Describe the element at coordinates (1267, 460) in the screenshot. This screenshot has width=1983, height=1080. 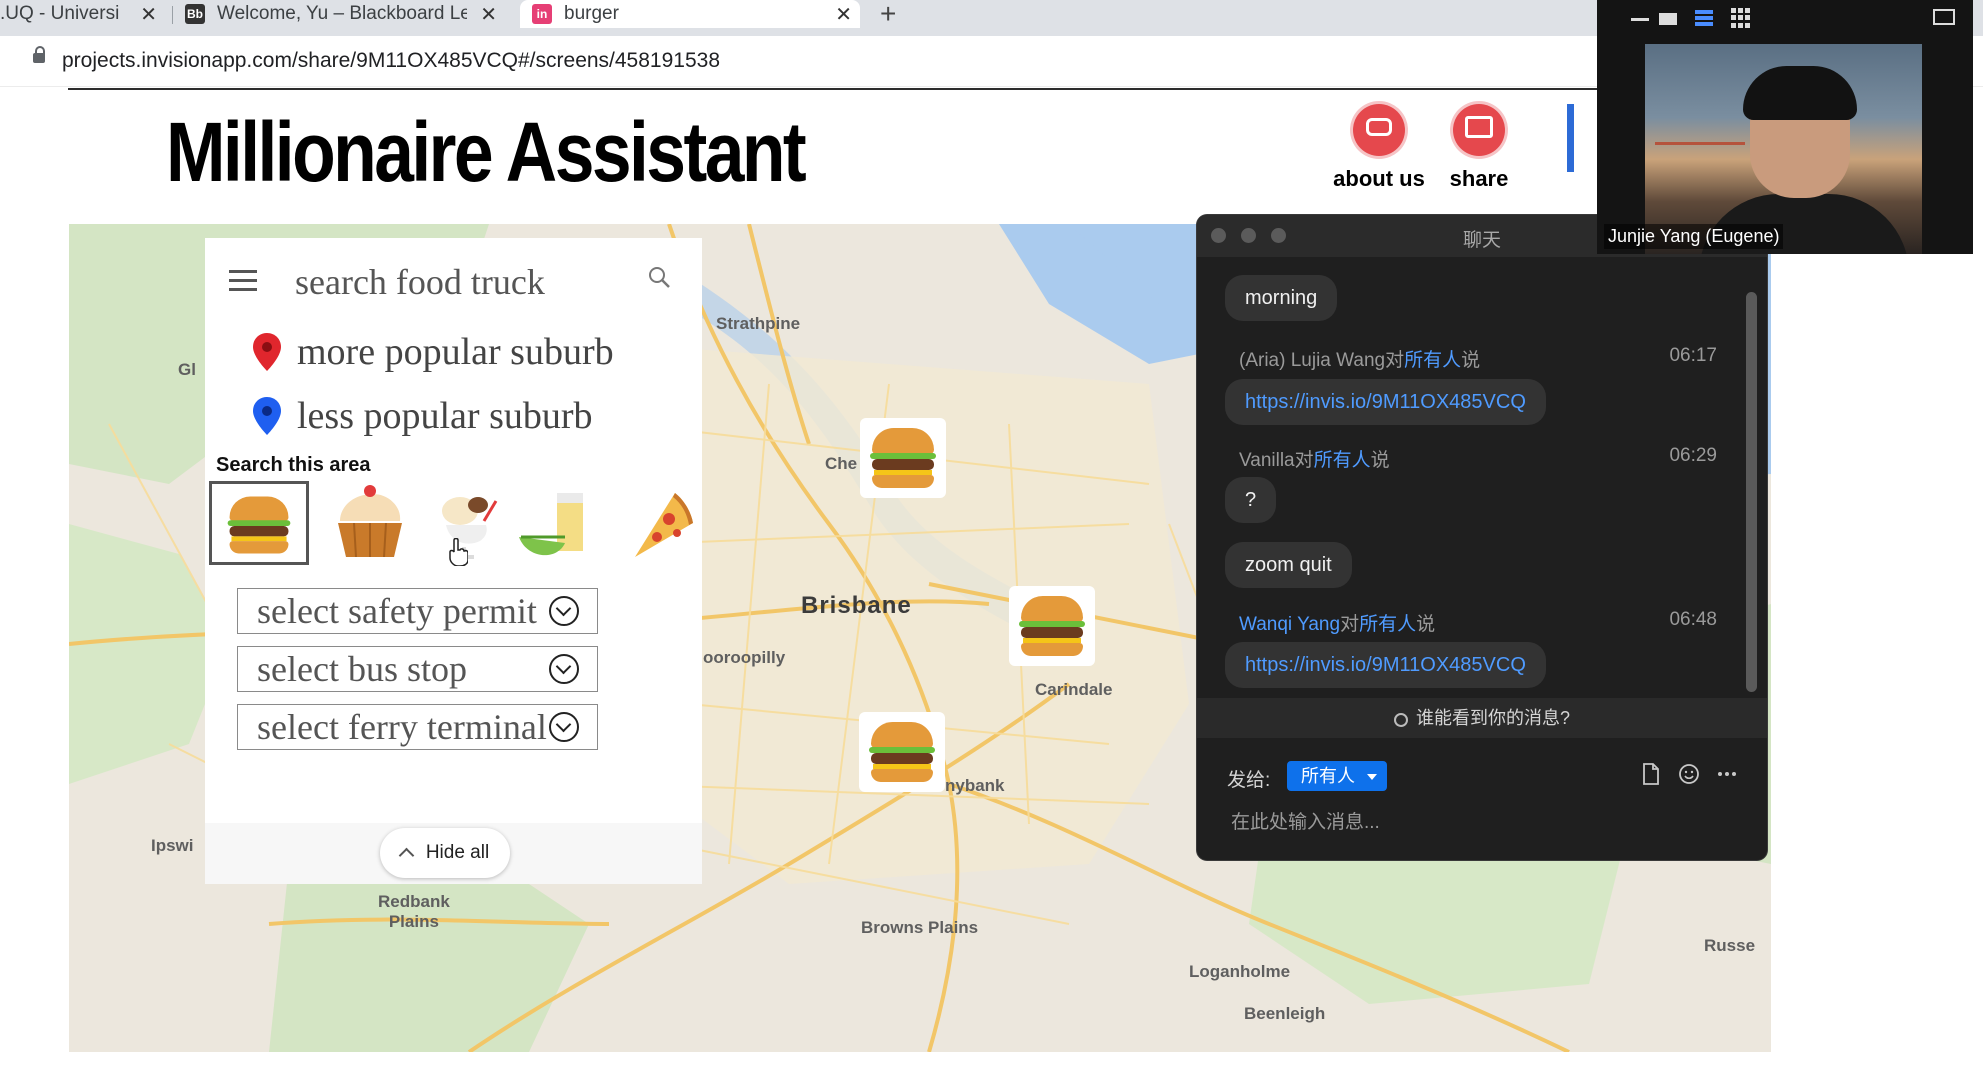
I see `sender-name: Vanilla` at that location.